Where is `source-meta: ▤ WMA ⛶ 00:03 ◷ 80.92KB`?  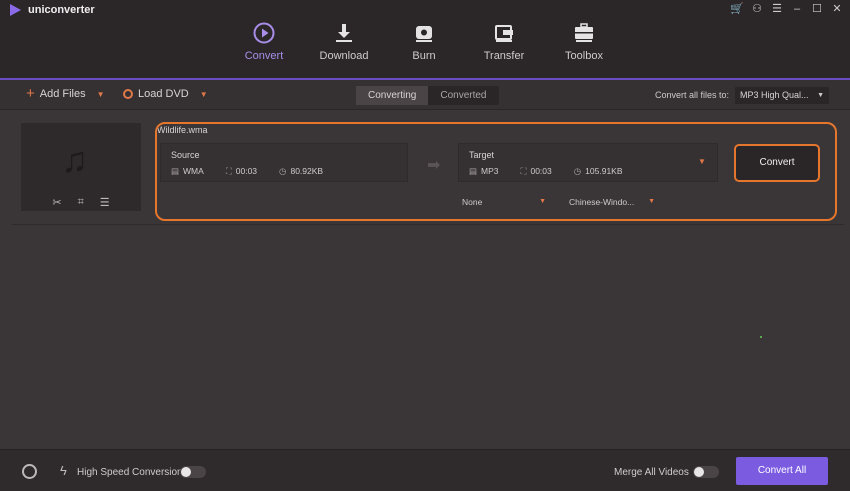
source-meta: ▤ WMA ⛶ 00:03 ◷ 80.92KB is located at coordinates (247, 171).